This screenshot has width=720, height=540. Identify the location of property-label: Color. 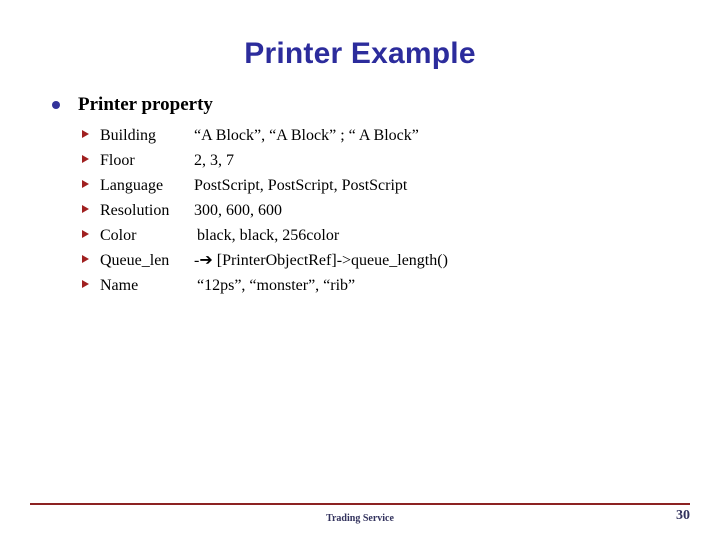
(118, 235).